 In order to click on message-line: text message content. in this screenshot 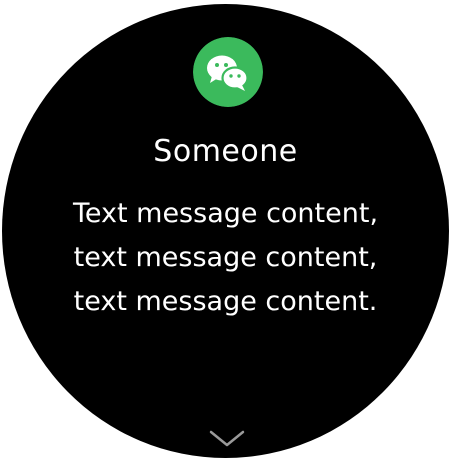, I will do `click(225, 301)`.